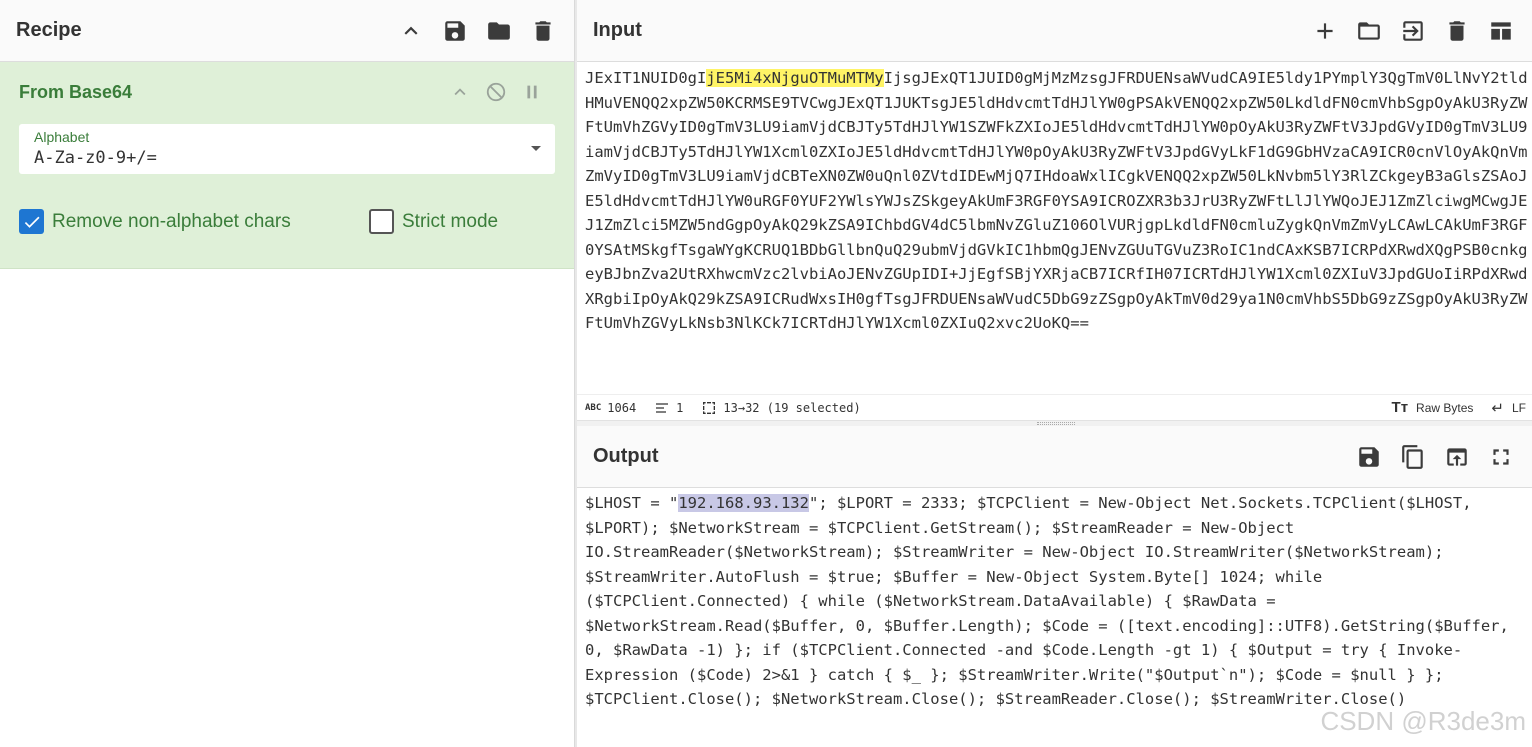  I want to click on dropdown-caret-icon, so click(536, 148).